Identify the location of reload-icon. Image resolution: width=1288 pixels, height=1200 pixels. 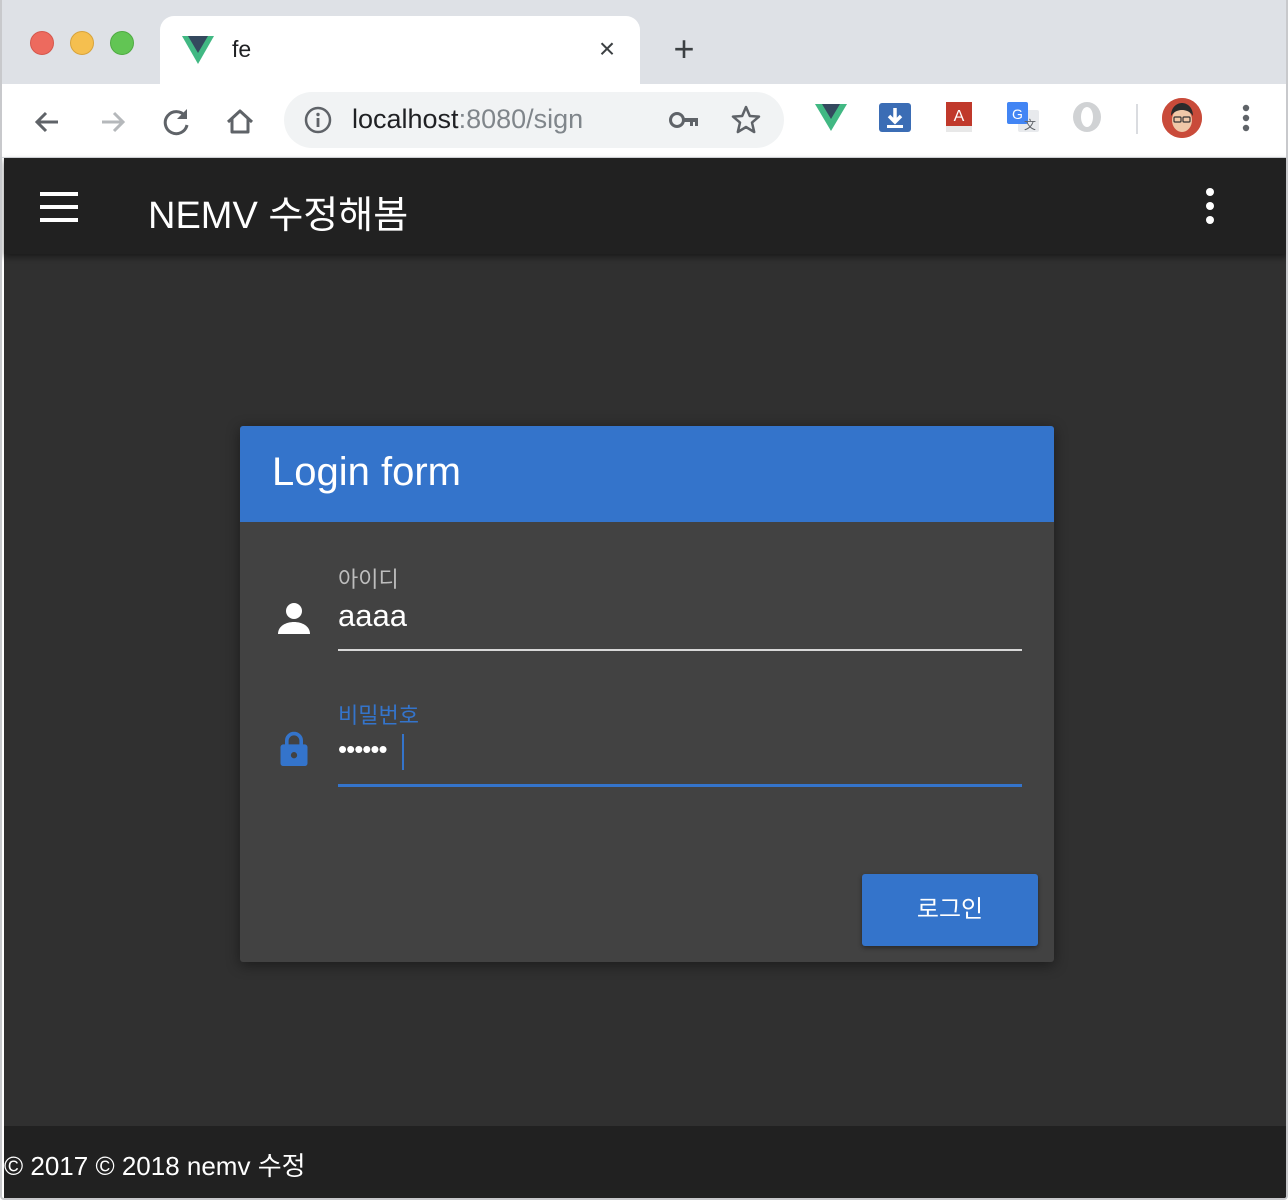
(176, 122).